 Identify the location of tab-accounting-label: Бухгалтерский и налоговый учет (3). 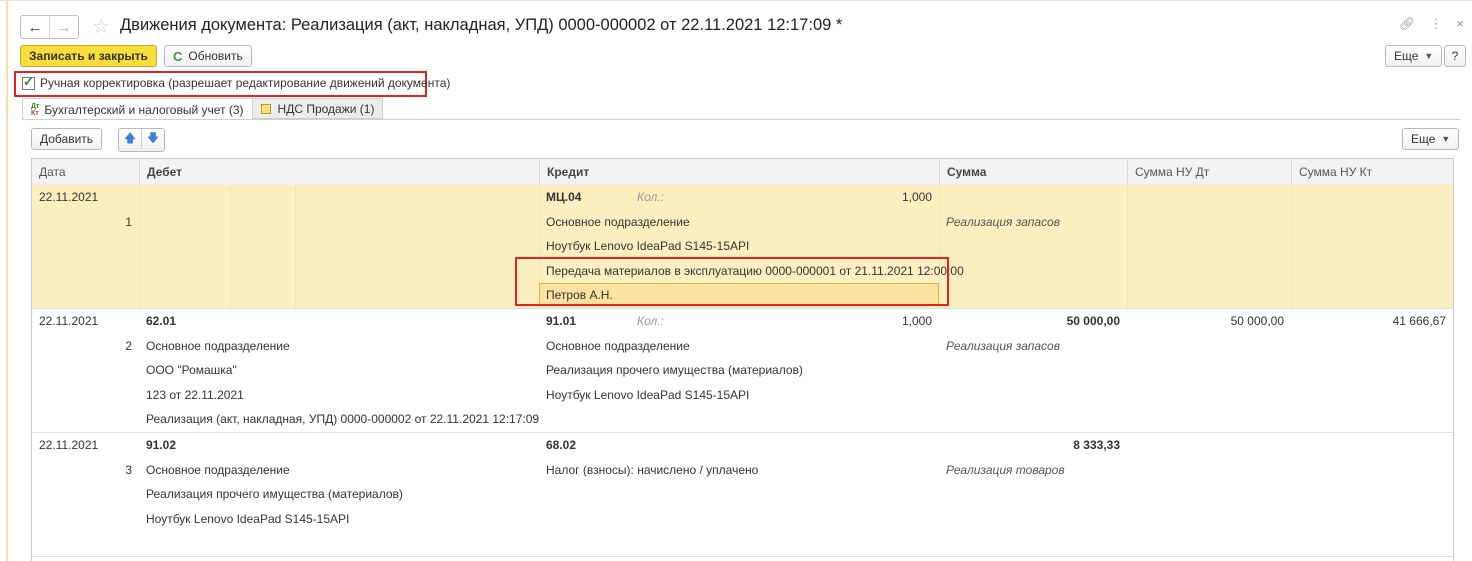
(144, 109).